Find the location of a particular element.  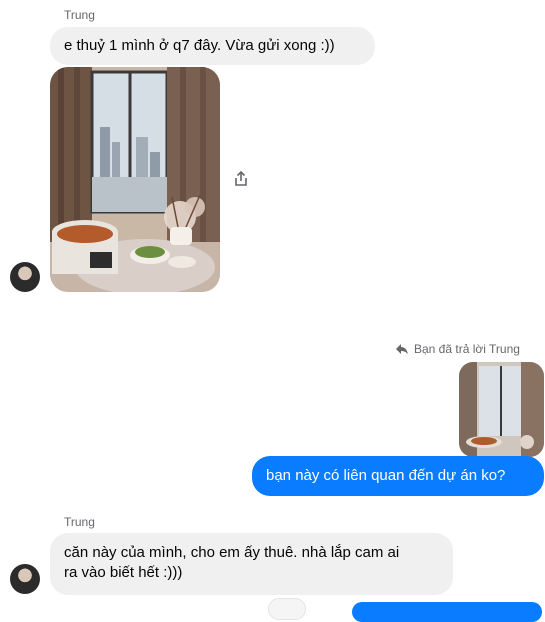

message-text: e thuỷ 1 mình ở q7 đây. Vừa gửi xong :)) is located at coordinates (199, 45).